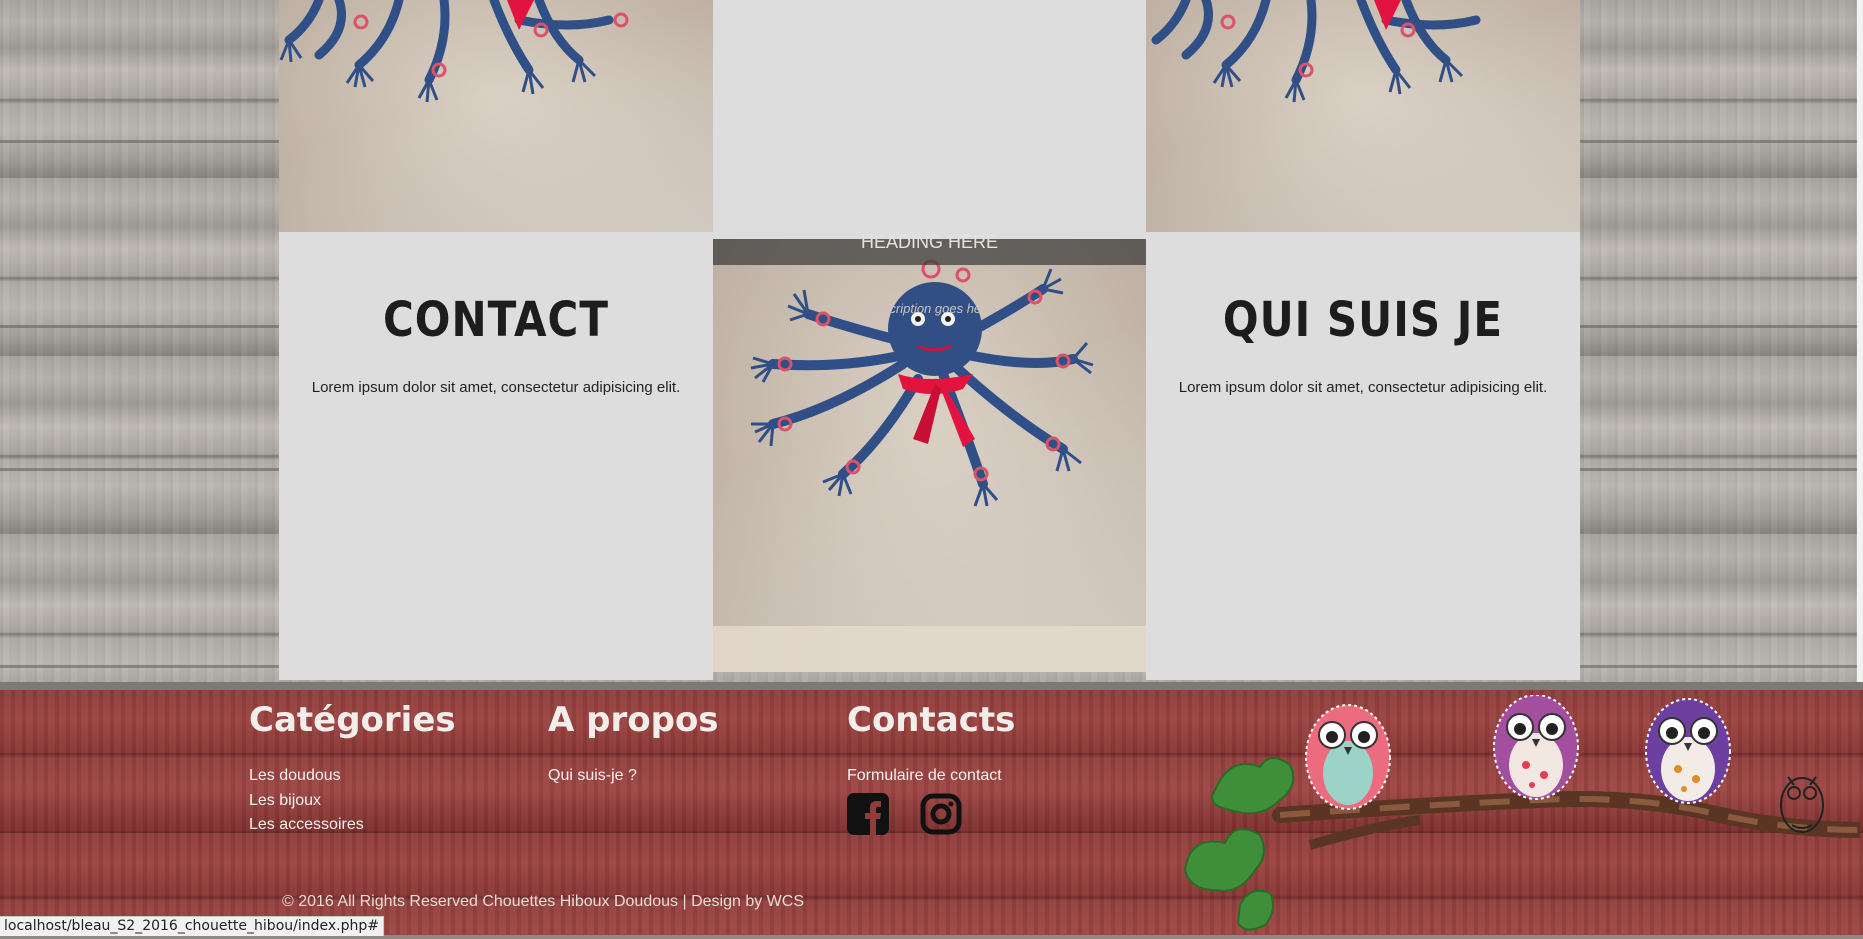 Image resolution: width=1863 pixels, height=939 pixels. I want to click on footer-link-bijoux: Les bijoux, so click(285, 801).